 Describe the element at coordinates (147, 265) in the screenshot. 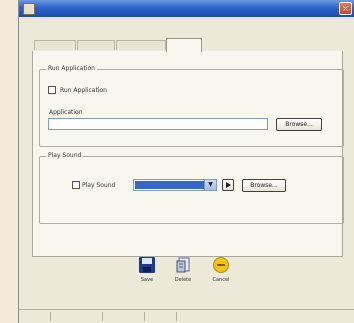

I see `save-icon` at that location.